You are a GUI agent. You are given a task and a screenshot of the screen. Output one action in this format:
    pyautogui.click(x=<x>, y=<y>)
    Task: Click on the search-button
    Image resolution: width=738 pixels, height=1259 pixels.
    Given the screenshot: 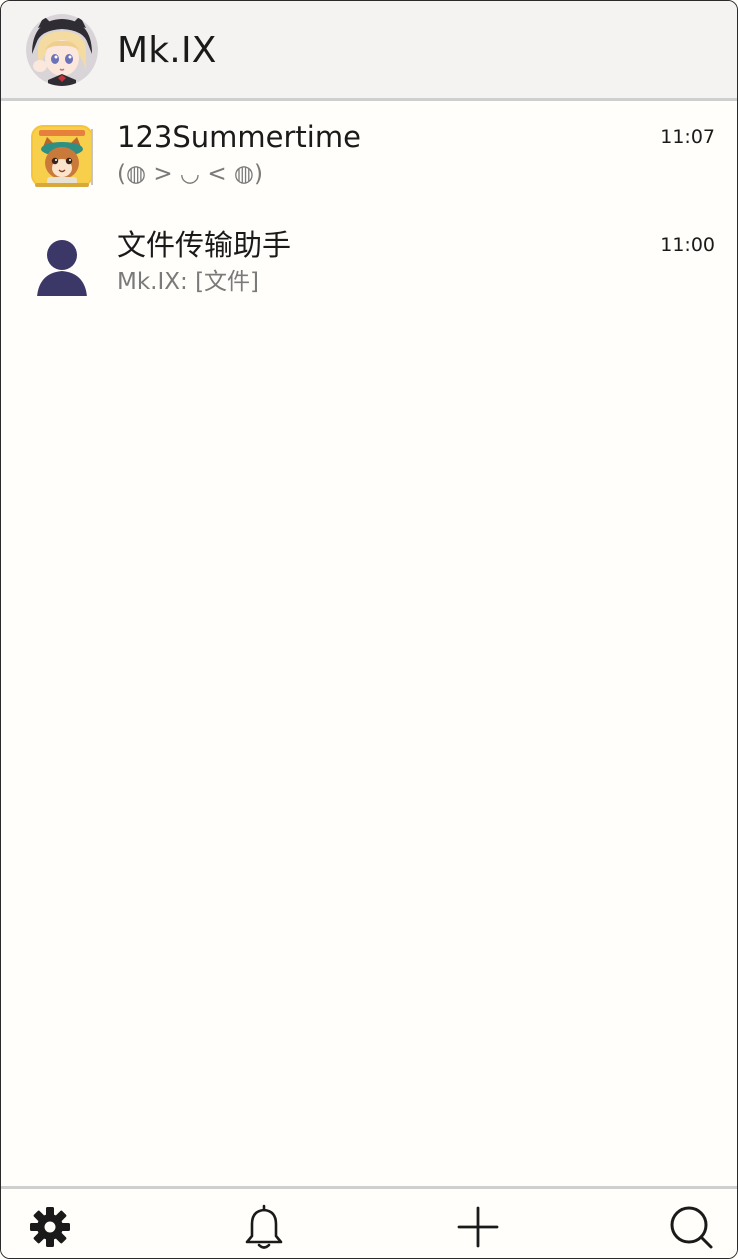 What is the action you would take?
    pyautogui.click(x=691, y=1227)
    